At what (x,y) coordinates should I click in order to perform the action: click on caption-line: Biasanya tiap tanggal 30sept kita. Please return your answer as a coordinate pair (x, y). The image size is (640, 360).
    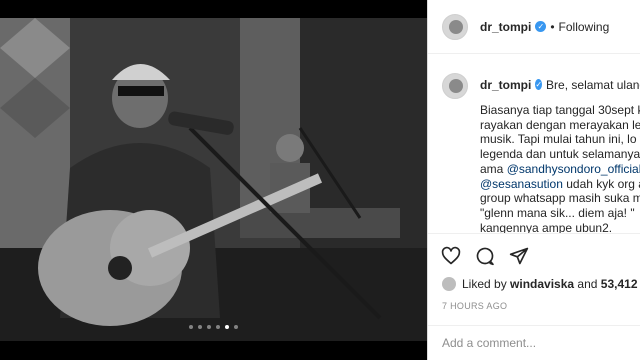
    Looking at the image, I should click on (560, 110).